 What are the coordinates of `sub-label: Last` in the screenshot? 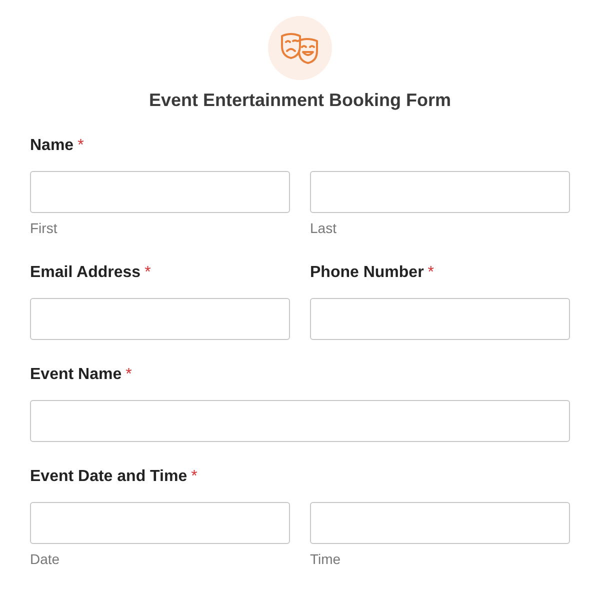 It's located at (324, 228).